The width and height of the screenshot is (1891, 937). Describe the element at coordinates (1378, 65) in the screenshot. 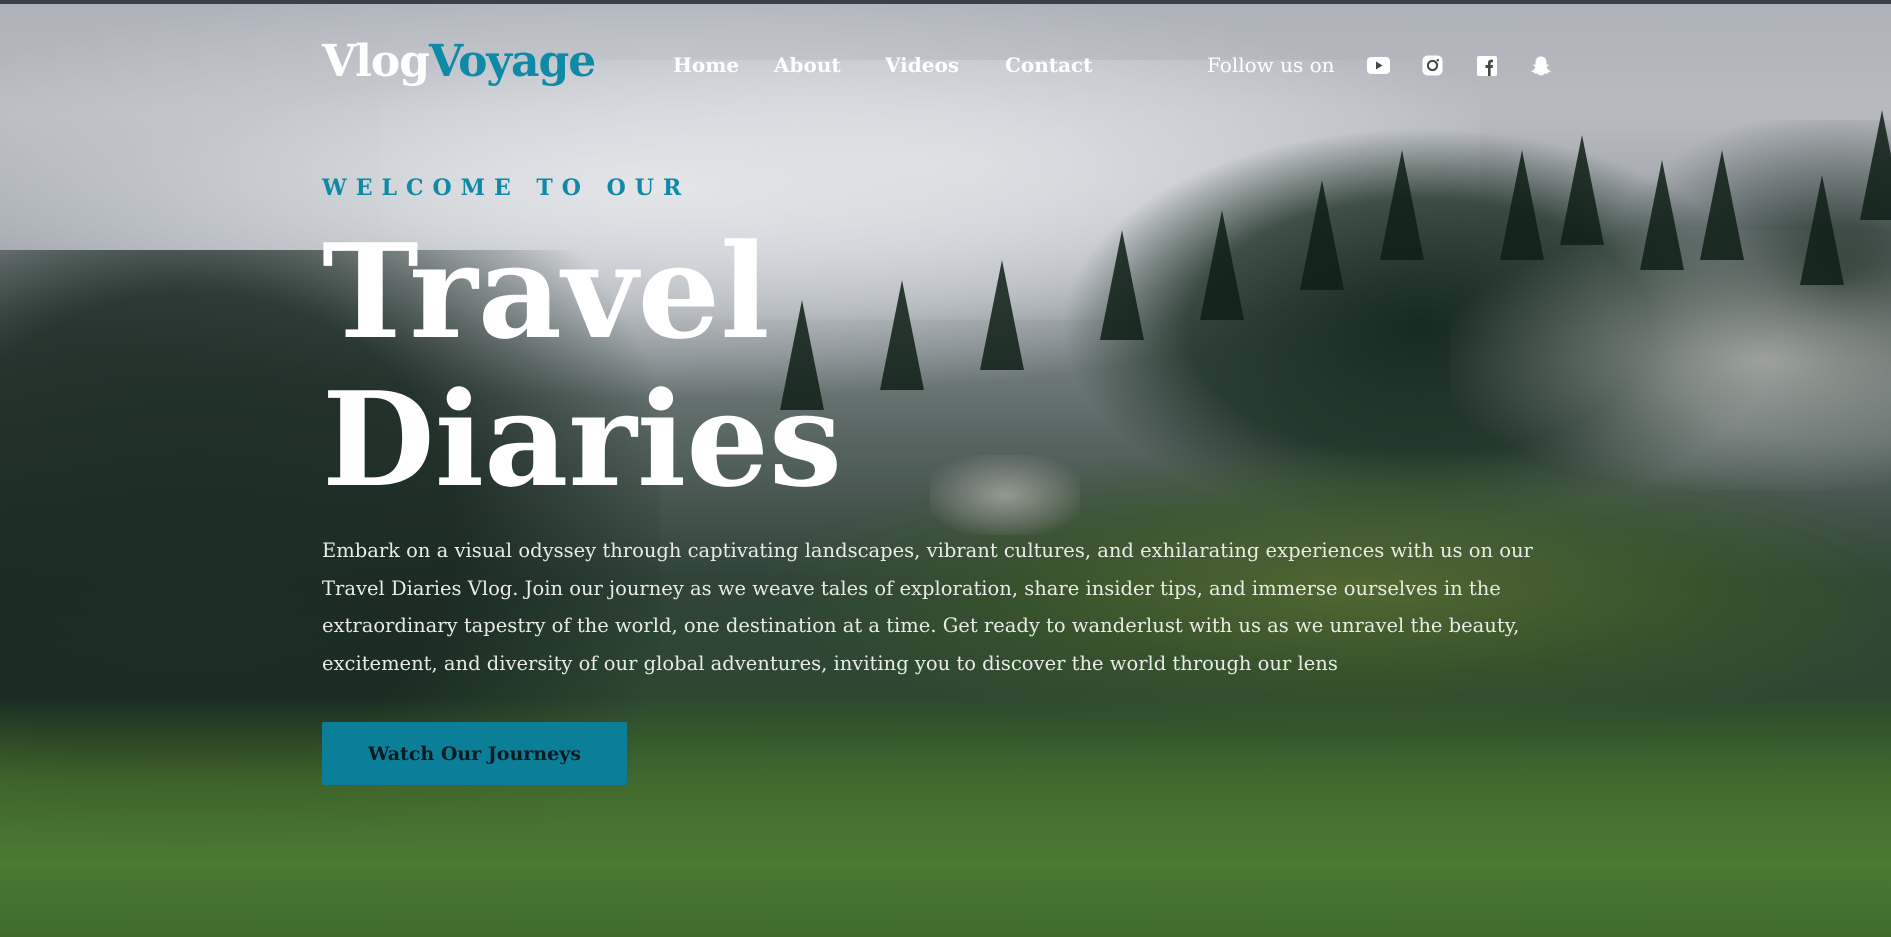

I see `youtube-icon` at that location.